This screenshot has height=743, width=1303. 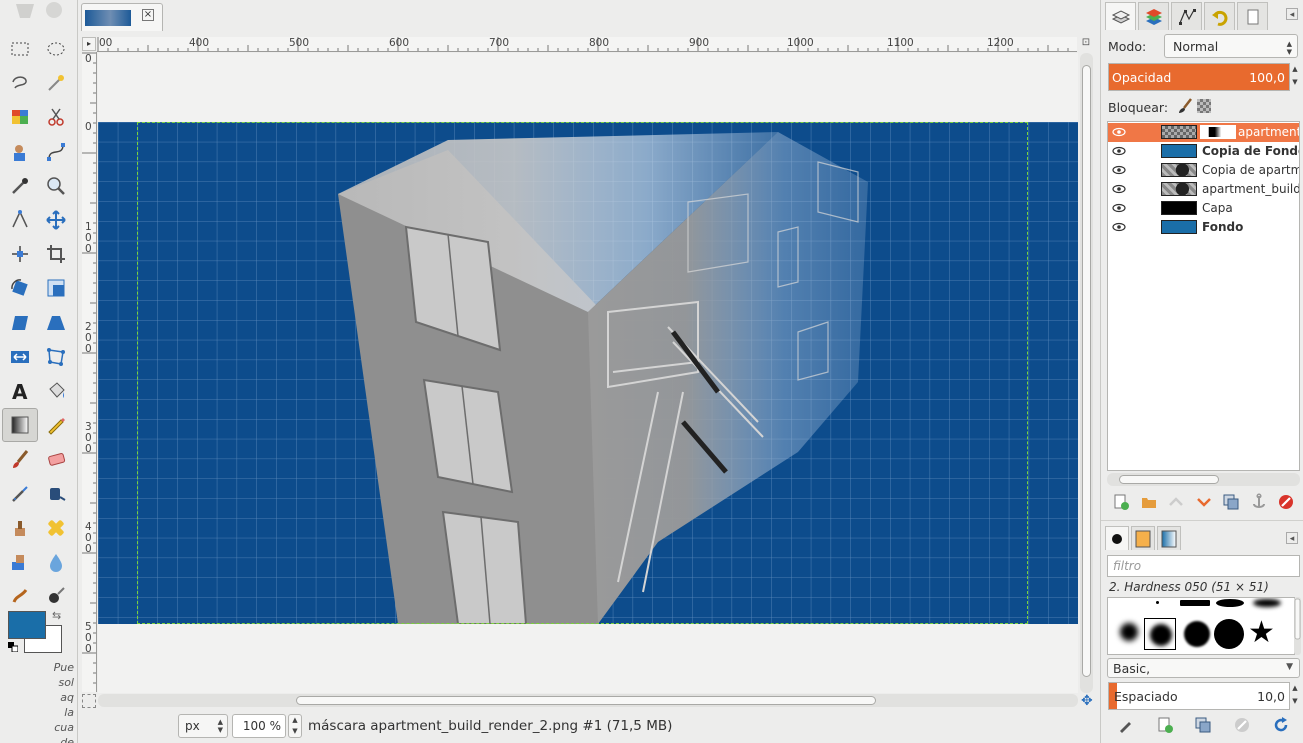 I want to click on brush-item-selected, so click(x=1160, y=634).